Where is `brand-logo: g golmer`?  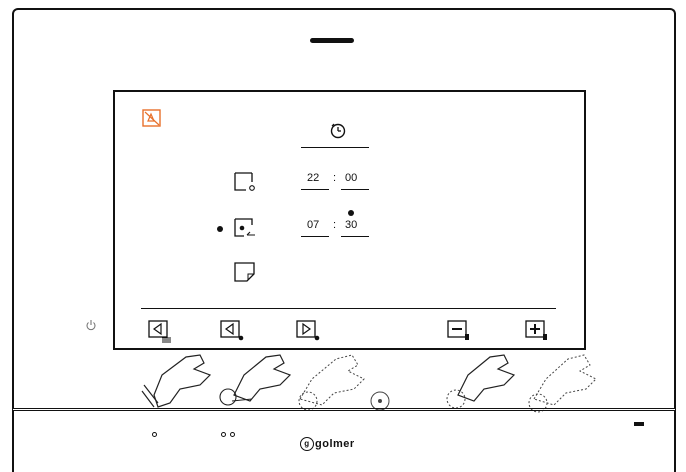
brand-logo: g golmer is located at coordinates (327, 444).